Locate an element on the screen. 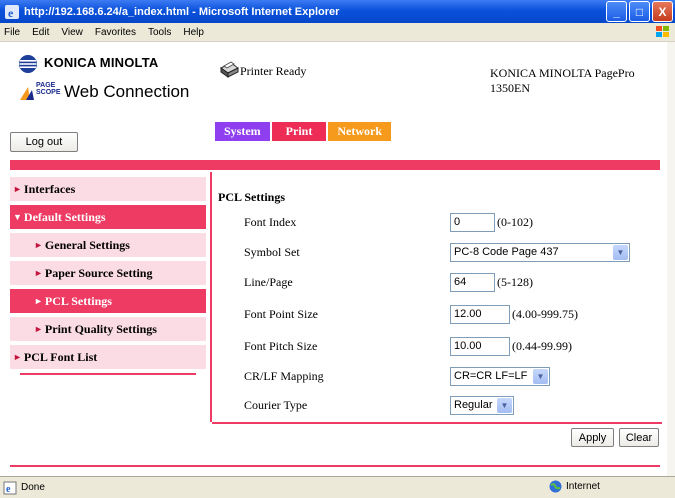 The width and height of the screenshot is (675, 498). apply-button: Apply is located at coordinates (592, 437).